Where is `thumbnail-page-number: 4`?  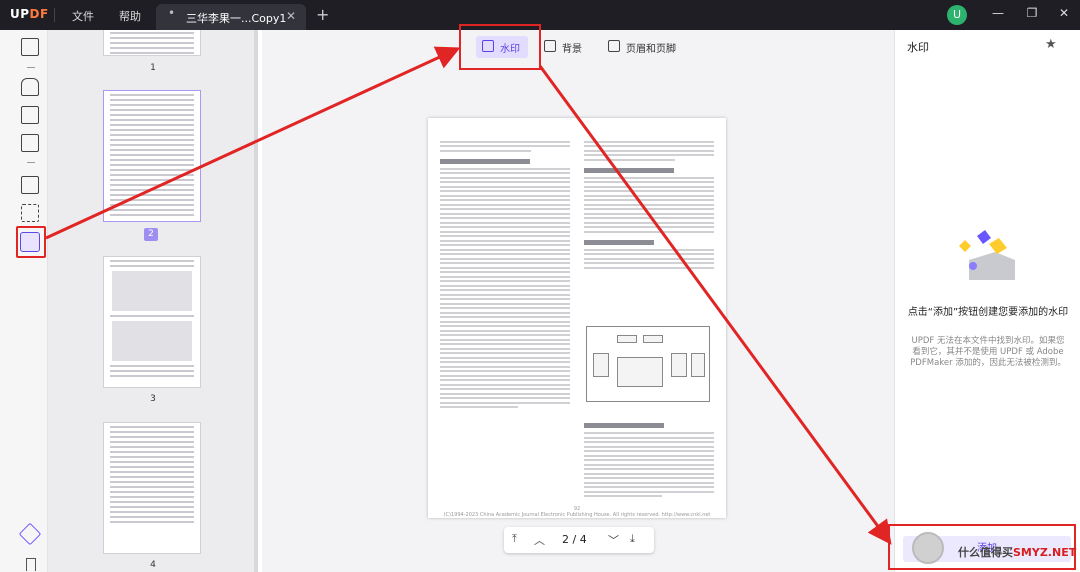 thumbnail-page-number: 4 is located at coordinates (153, 565).